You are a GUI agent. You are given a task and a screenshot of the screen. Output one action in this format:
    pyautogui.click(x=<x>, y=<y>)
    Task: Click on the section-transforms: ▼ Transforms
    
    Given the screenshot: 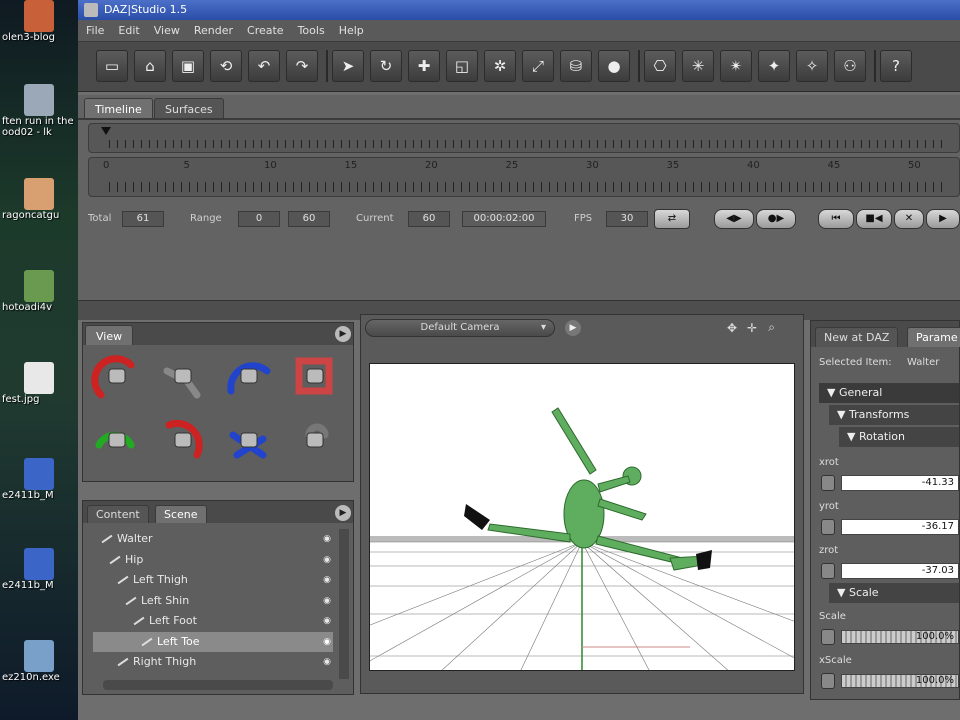 What is the action you would take?
    pyautogui.click(x=894, y=415)
    